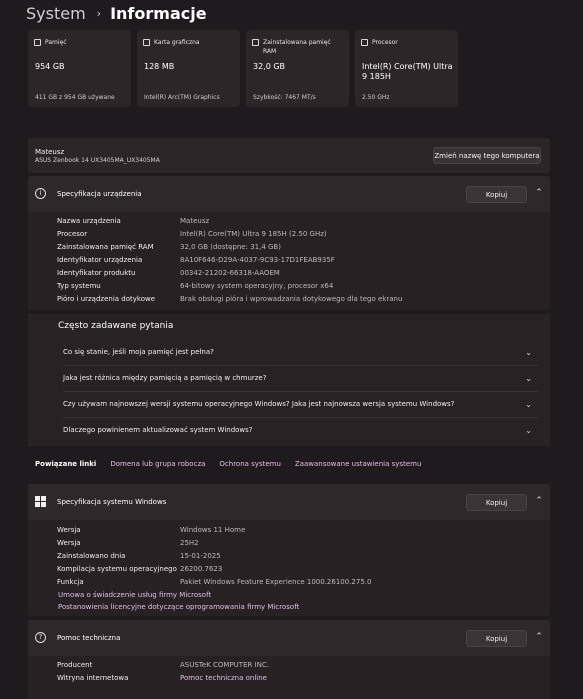 Image resolution: width=583 pixels, height=699 pixels. I want to click on chevron-right-icon: ›, so click(99, 13).